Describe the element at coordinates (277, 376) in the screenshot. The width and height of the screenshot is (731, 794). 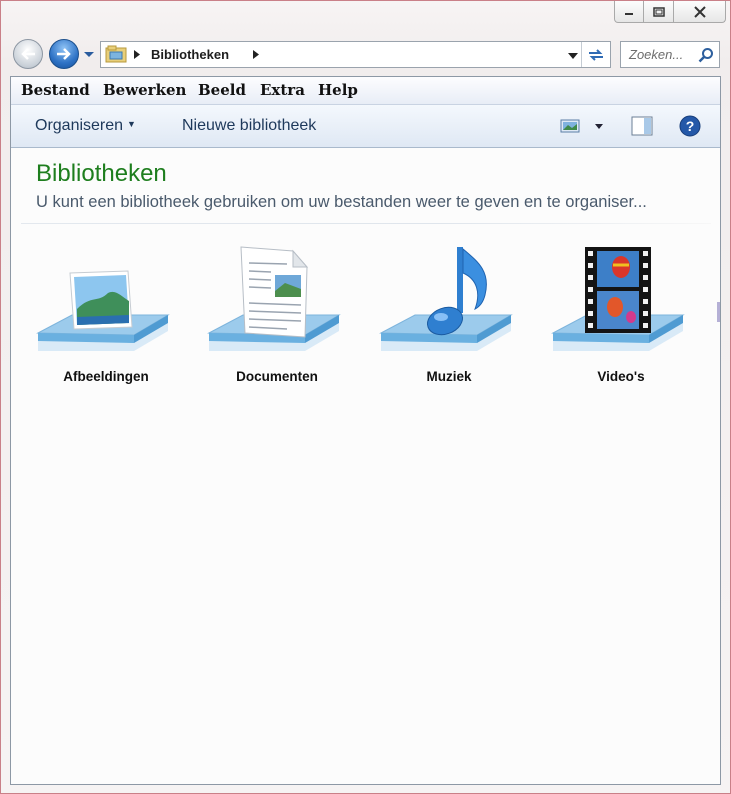
I see `library-label-documents: Documenten` at that location.